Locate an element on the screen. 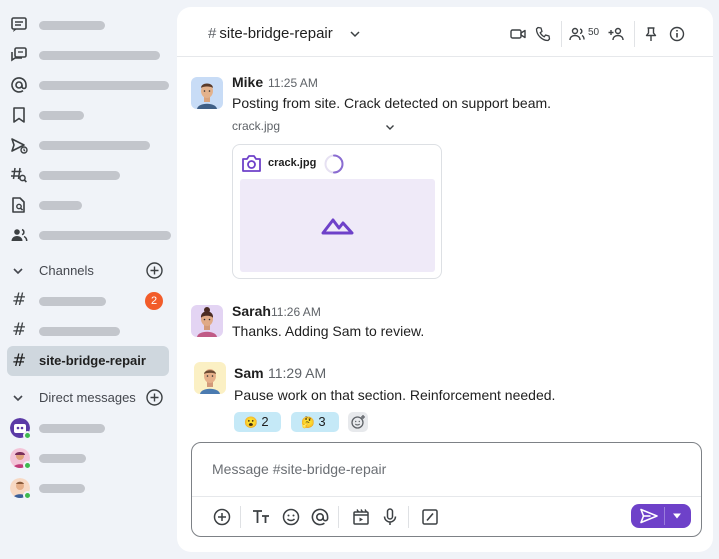  channel-item-active: # site-bridge-repair is located at coordinates (88, 361).